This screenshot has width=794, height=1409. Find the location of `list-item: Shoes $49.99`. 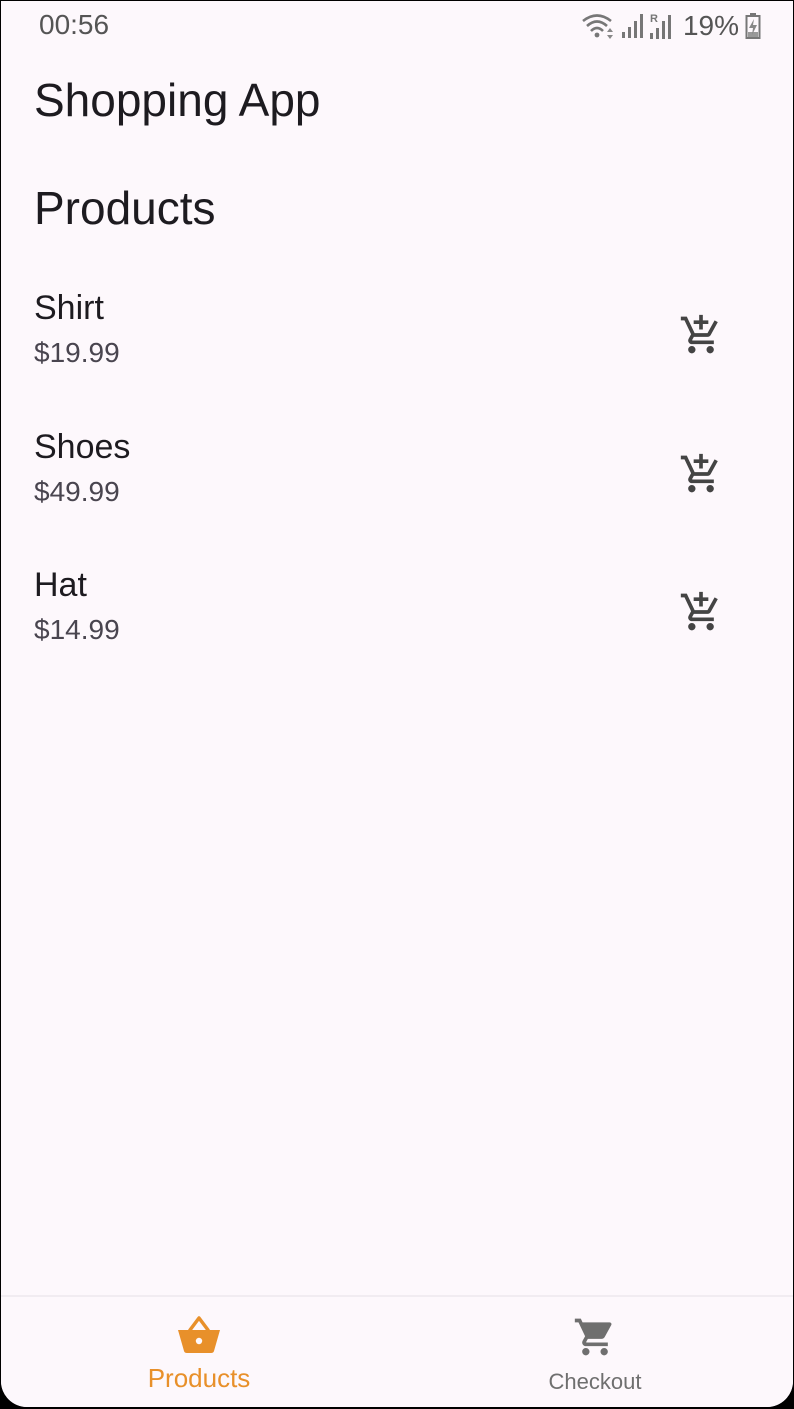

list-item: Shoes $49.99 is located at coordinates (397, 485).